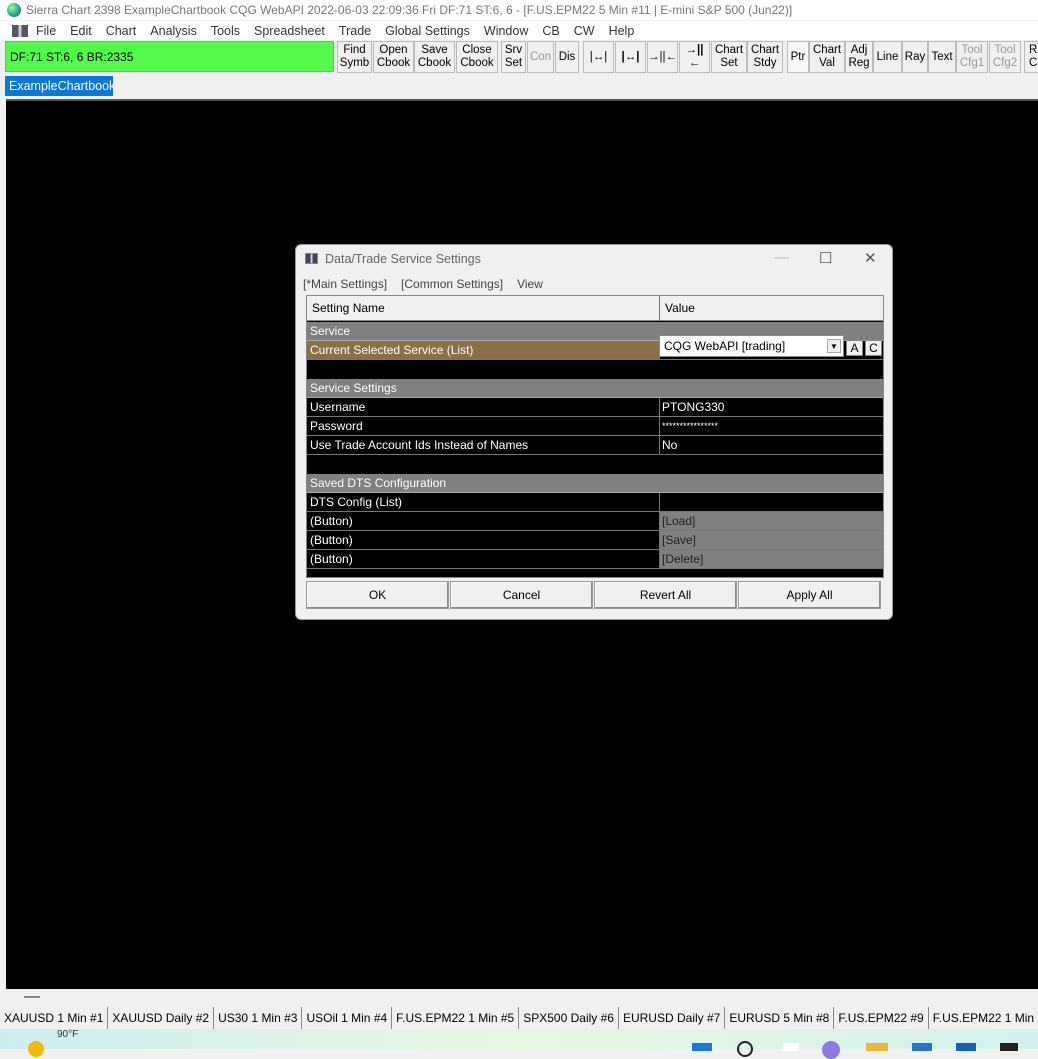  I want to click on ray-tool-button: Ray, so click(915, 57).